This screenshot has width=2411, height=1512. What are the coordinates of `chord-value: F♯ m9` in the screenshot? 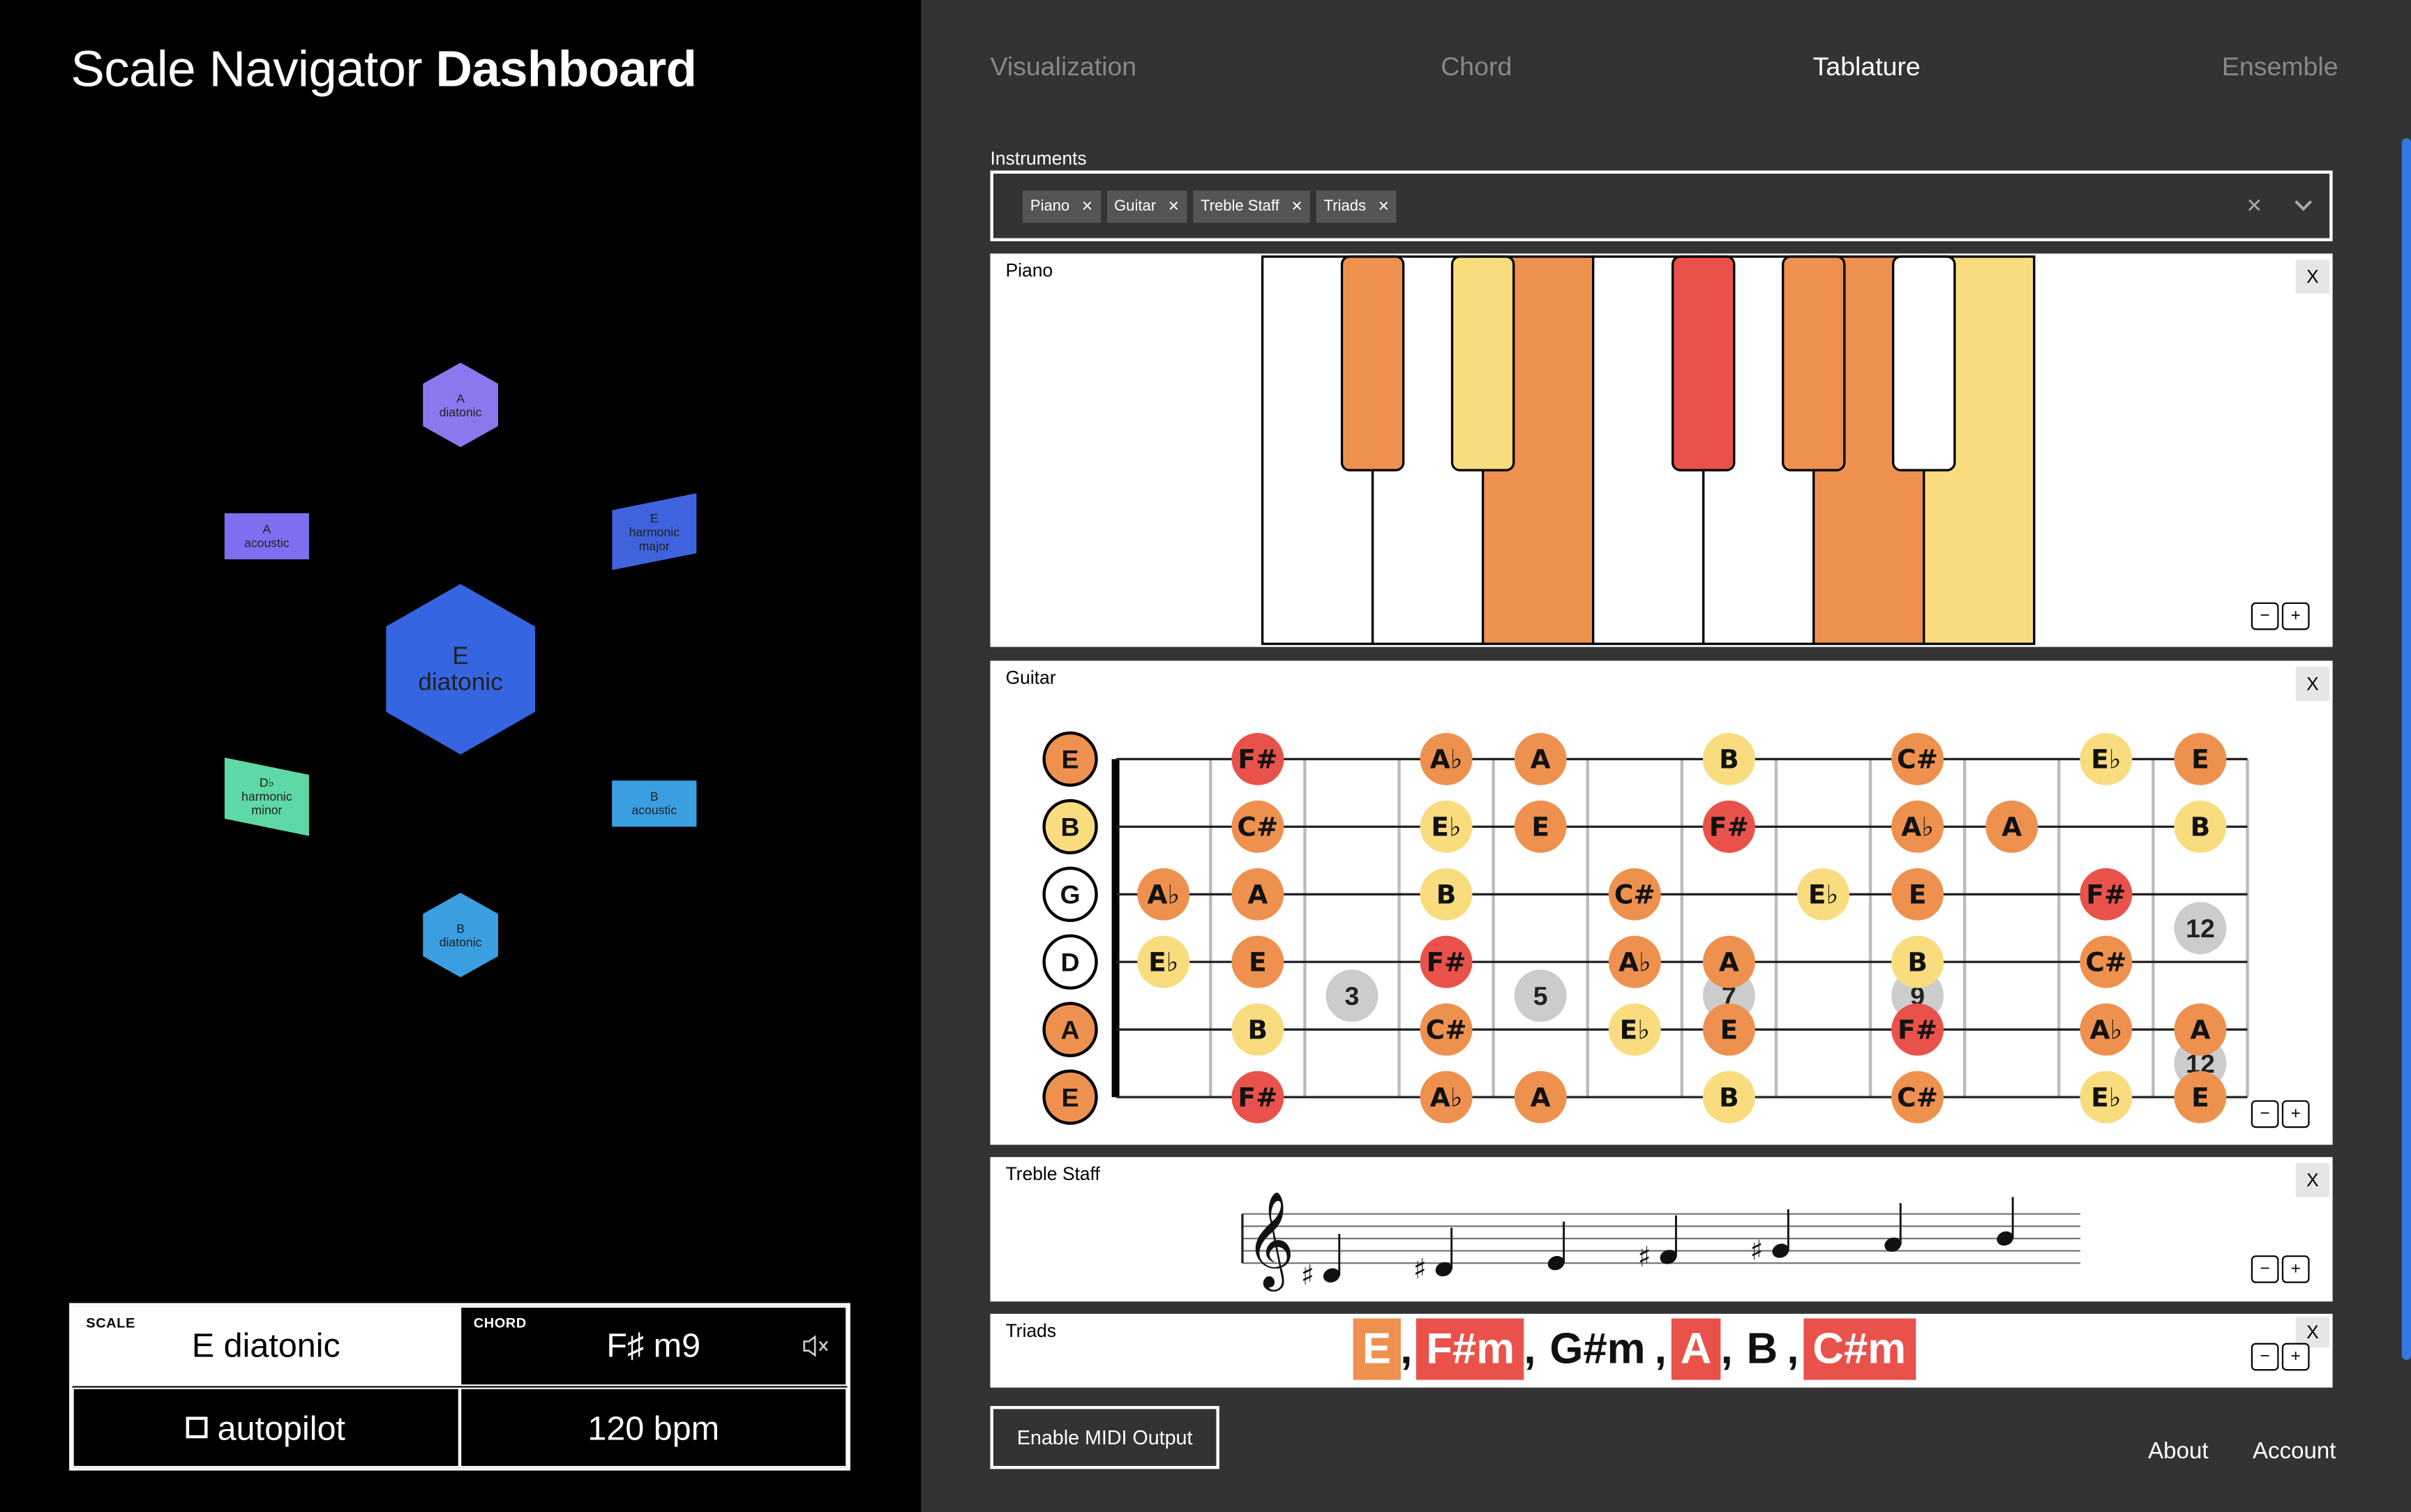 It's located at (653, 1345).